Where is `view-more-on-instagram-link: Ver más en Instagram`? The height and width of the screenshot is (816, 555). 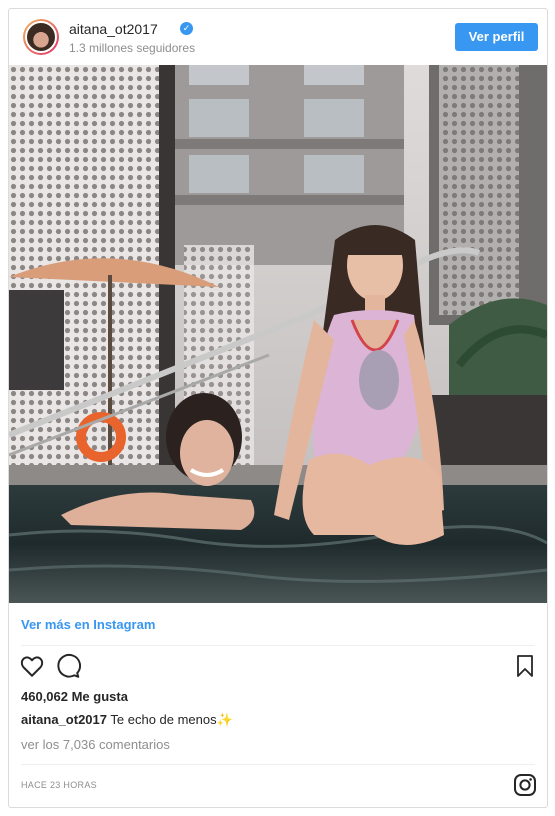 view-more-on-instagram-link: Ver más en Instagram is located at coordinates (88, 624).